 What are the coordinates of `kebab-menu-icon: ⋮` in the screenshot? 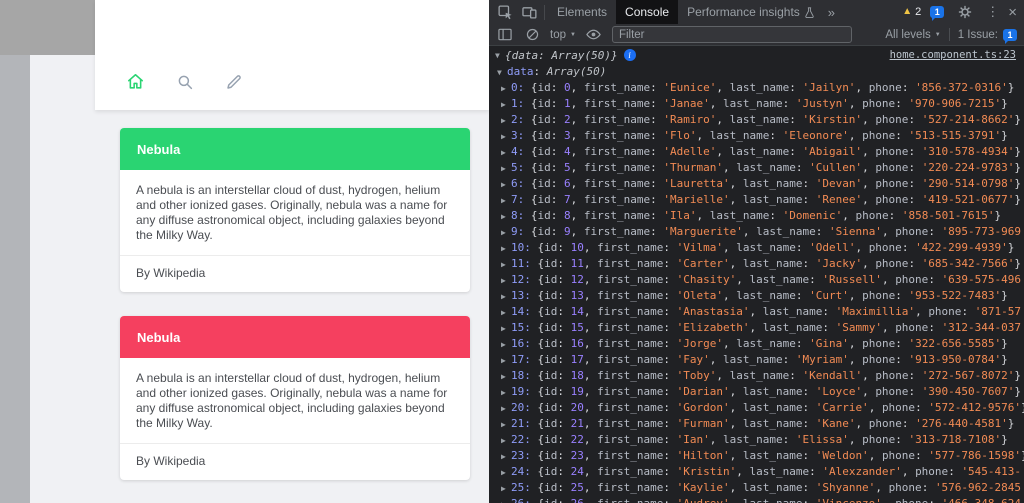 It's located at (992, 12).